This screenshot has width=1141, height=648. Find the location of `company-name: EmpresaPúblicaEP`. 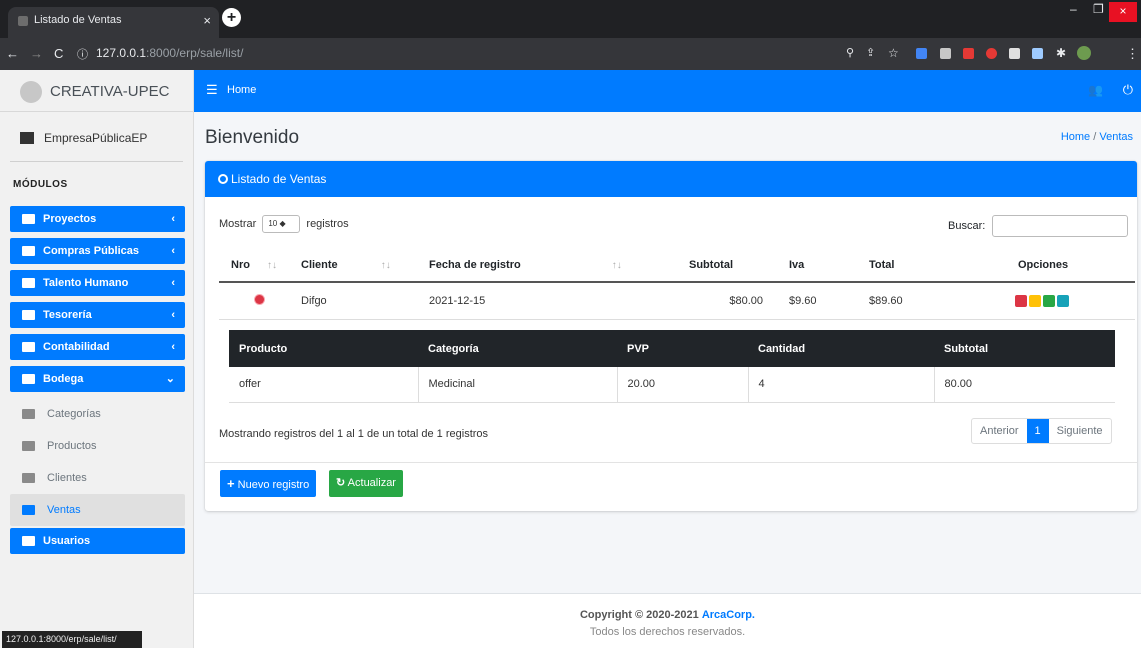

company-name: EmpresaPúblicaEP is located at coordinates (96, 138).